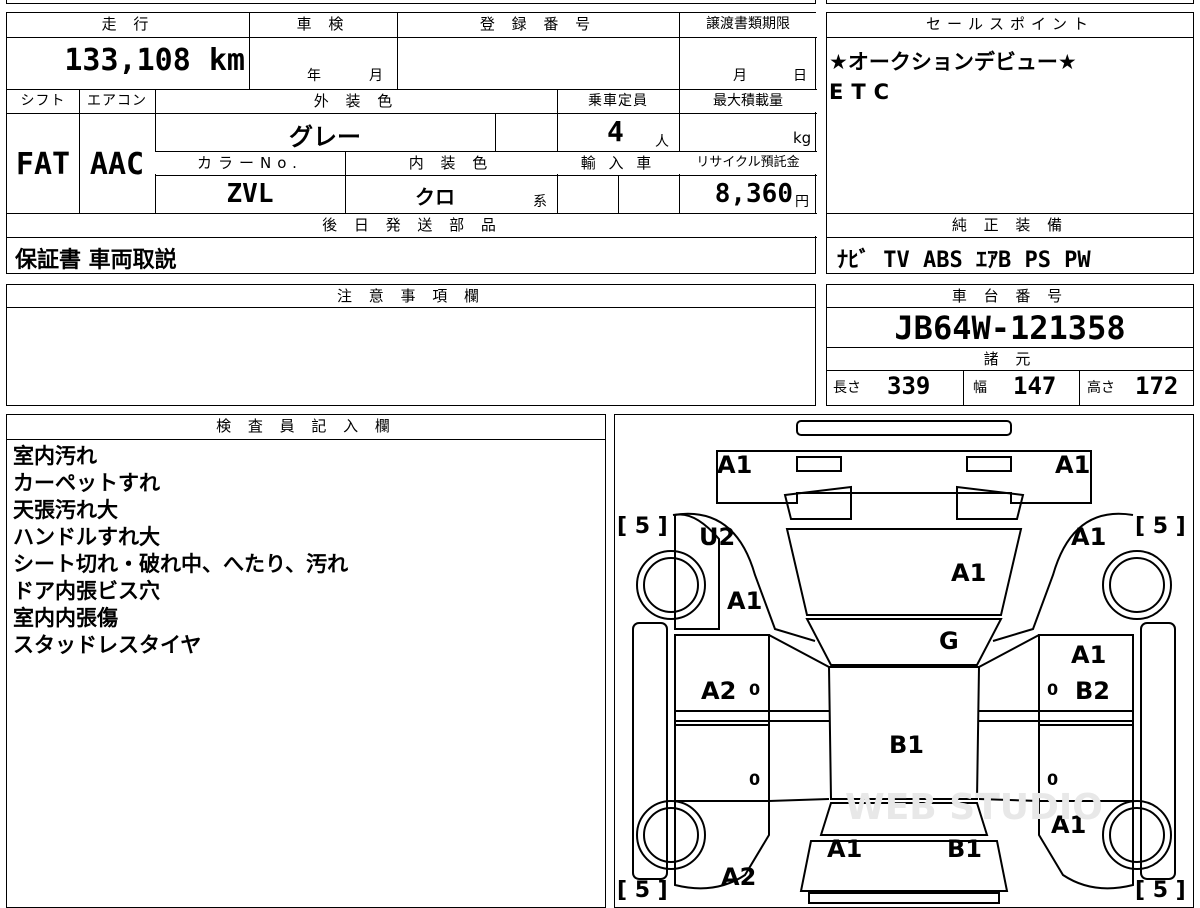 This screenshot has width=1200, height=908. I want to click on inspector-note: 室内汚れ, so click(55, 456).